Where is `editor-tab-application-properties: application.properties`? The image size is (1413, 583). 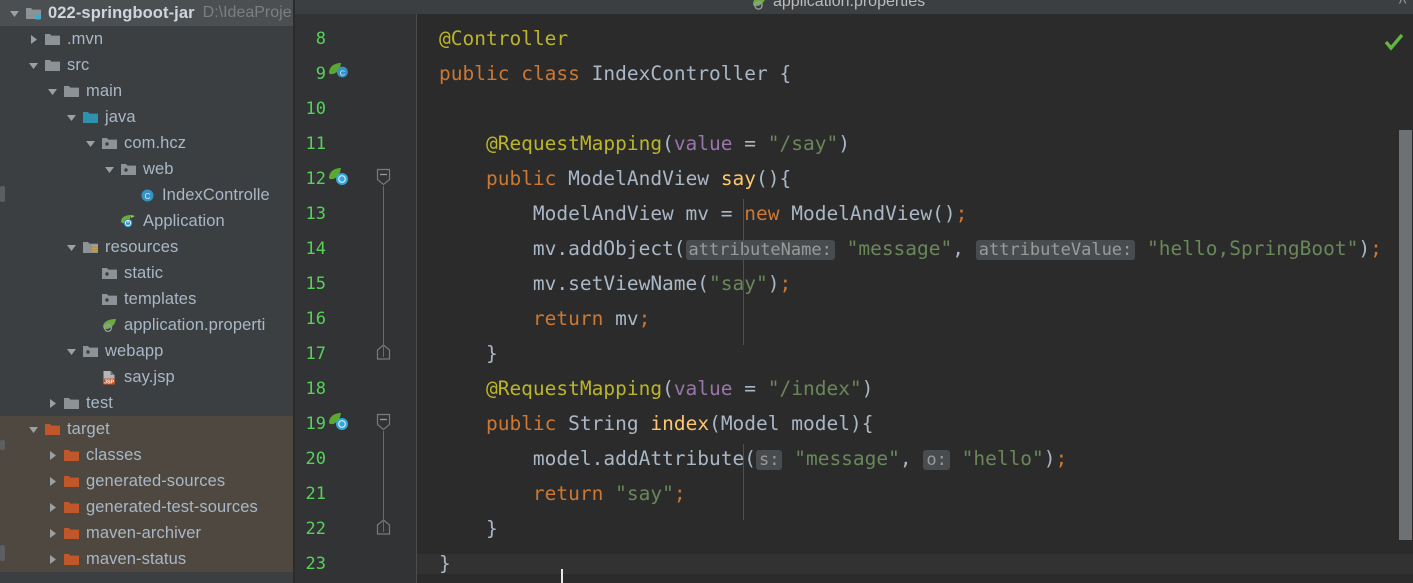 editor-tab-application-properties: application.properties is located at coordinates (838, 7).